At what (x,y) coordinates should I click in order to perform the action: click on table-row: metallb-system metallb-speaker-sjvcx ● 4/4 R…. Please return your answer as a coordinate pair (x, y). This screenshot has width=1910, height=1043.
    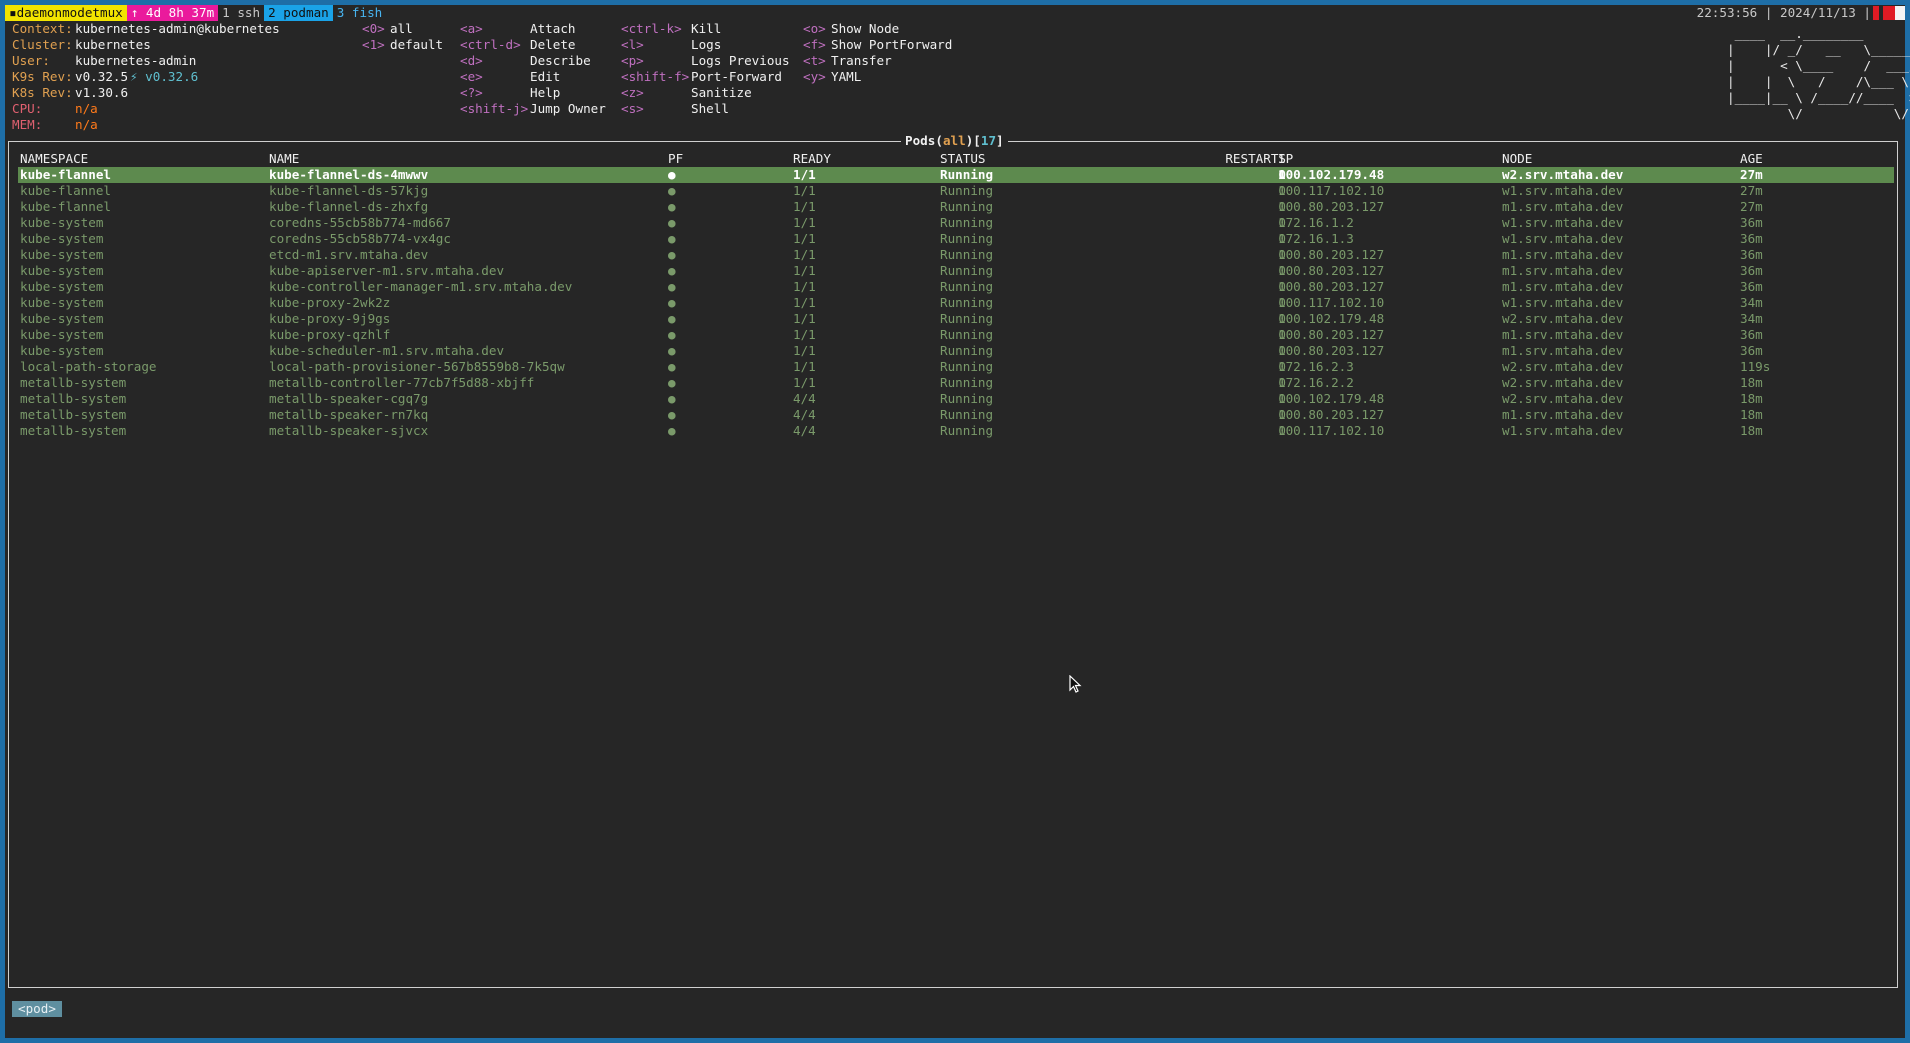
    Looking at the image, I should click on (956, 431).